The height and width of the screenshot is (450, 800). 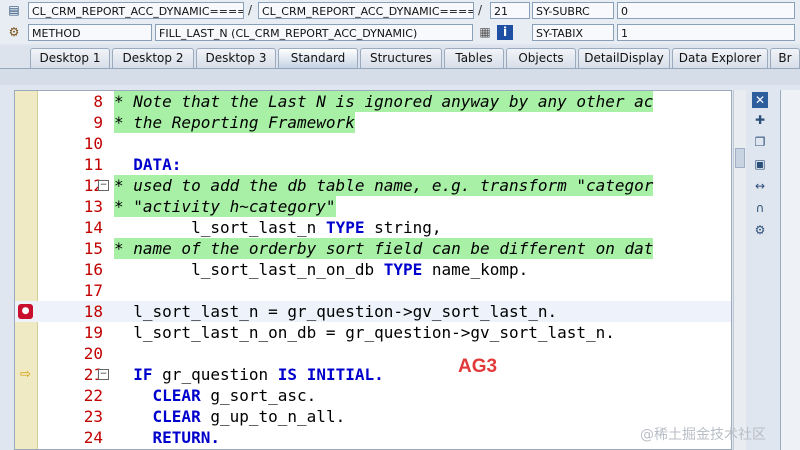 What do you see at coordinates (98, 101) in the screenshot?
I see `line-number: 8` at bounding box center [98, 101].